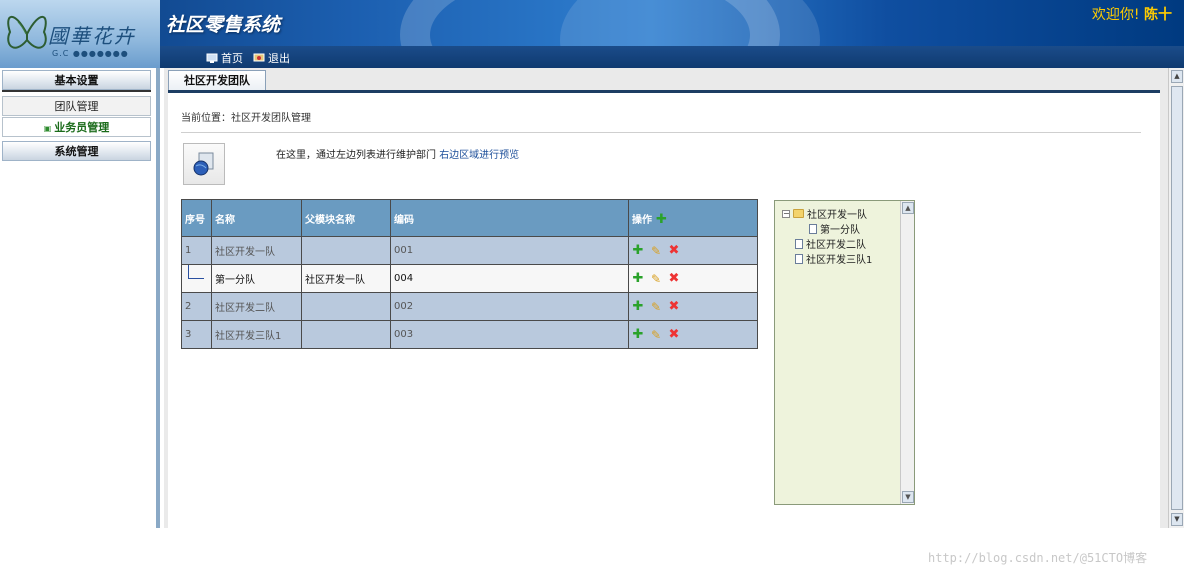 This screenshot has height=573, width=1184. I want to click on sidebar-divider, so click(76, 91).